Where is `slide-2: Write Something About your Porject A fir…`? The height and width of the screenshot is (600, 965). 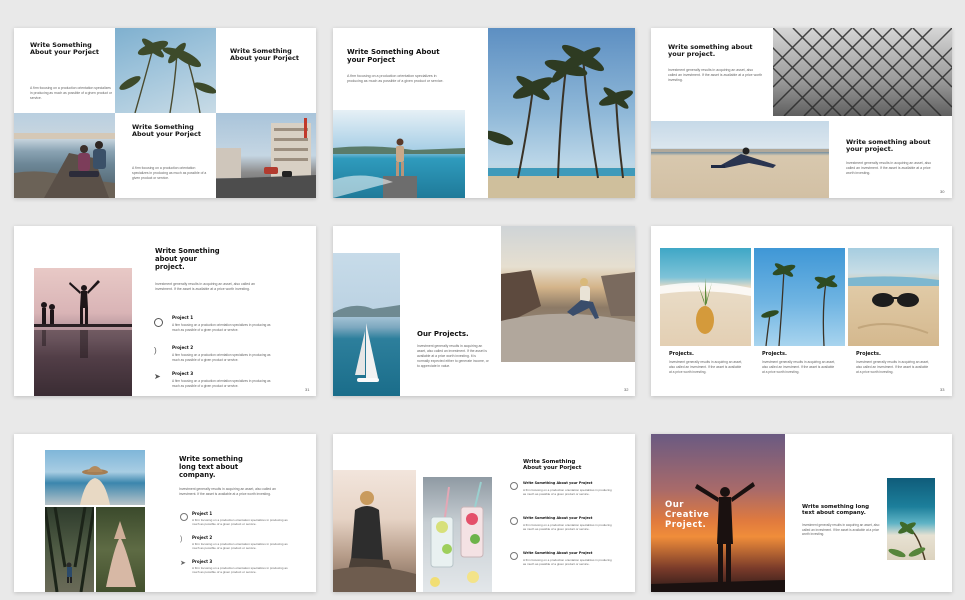 slide-2: Write Something About your Porject A fir… is located at coordinates (484, 113).